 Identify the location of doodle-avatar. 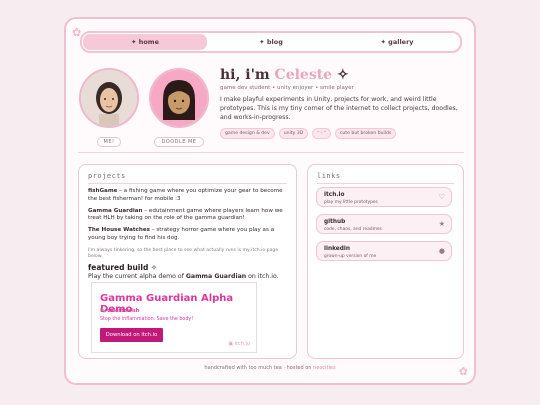
(179, 98).